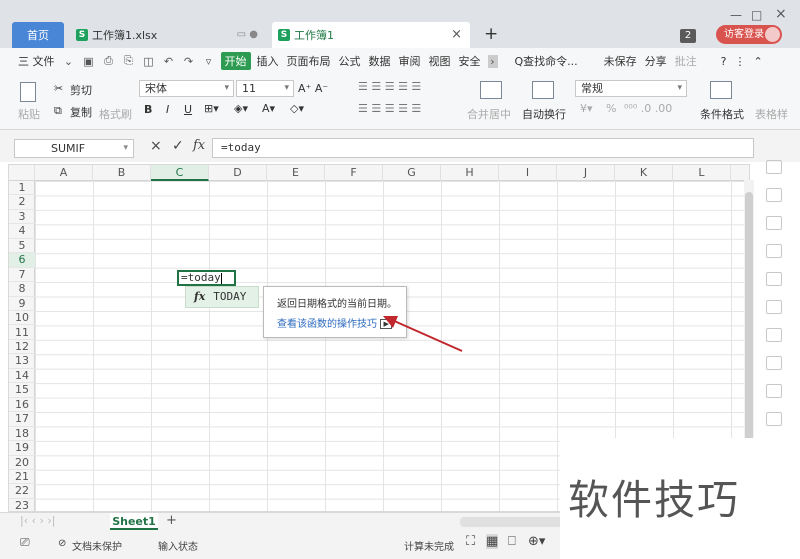 This screenshot has width=800, height=559. I want to click on percent-button: %, so click(611, 108).